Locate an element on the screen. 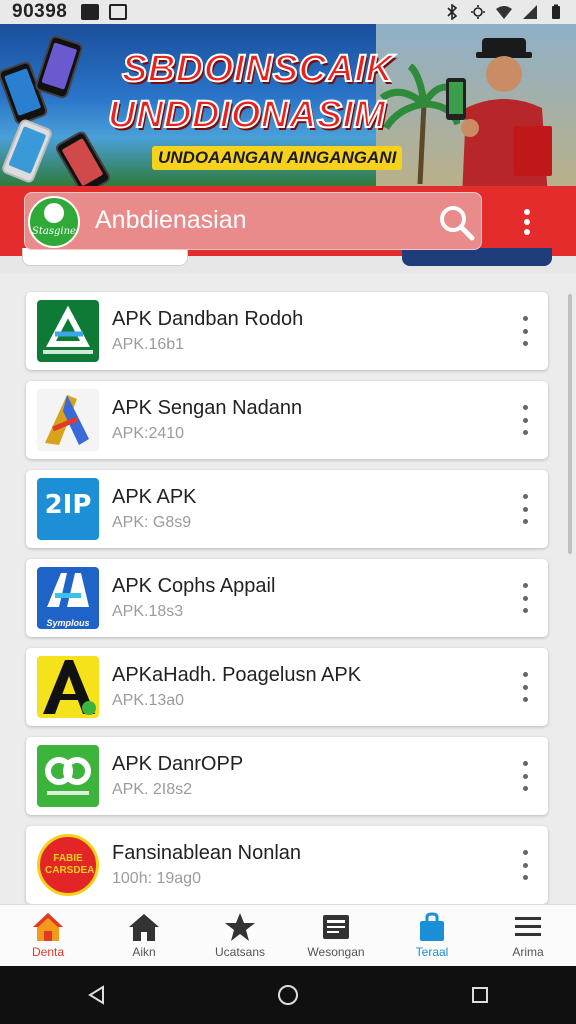 Image resolution: width=576 pixels, height=1024 pixels. nav-item-denta: Denta is located at coordinates (48, 935).